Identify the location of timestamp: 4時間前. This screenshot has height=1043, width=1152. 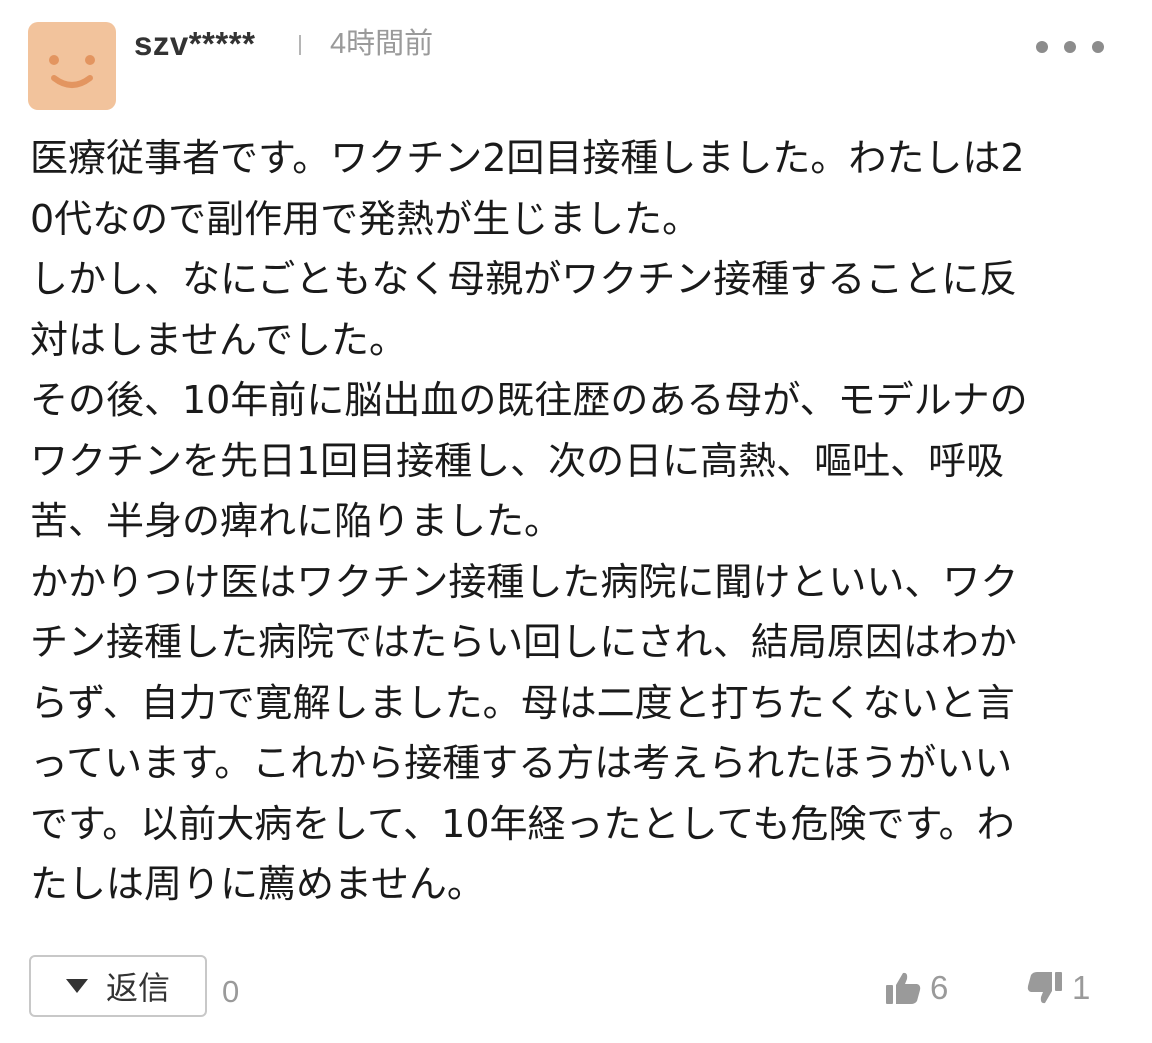
(382, 44).